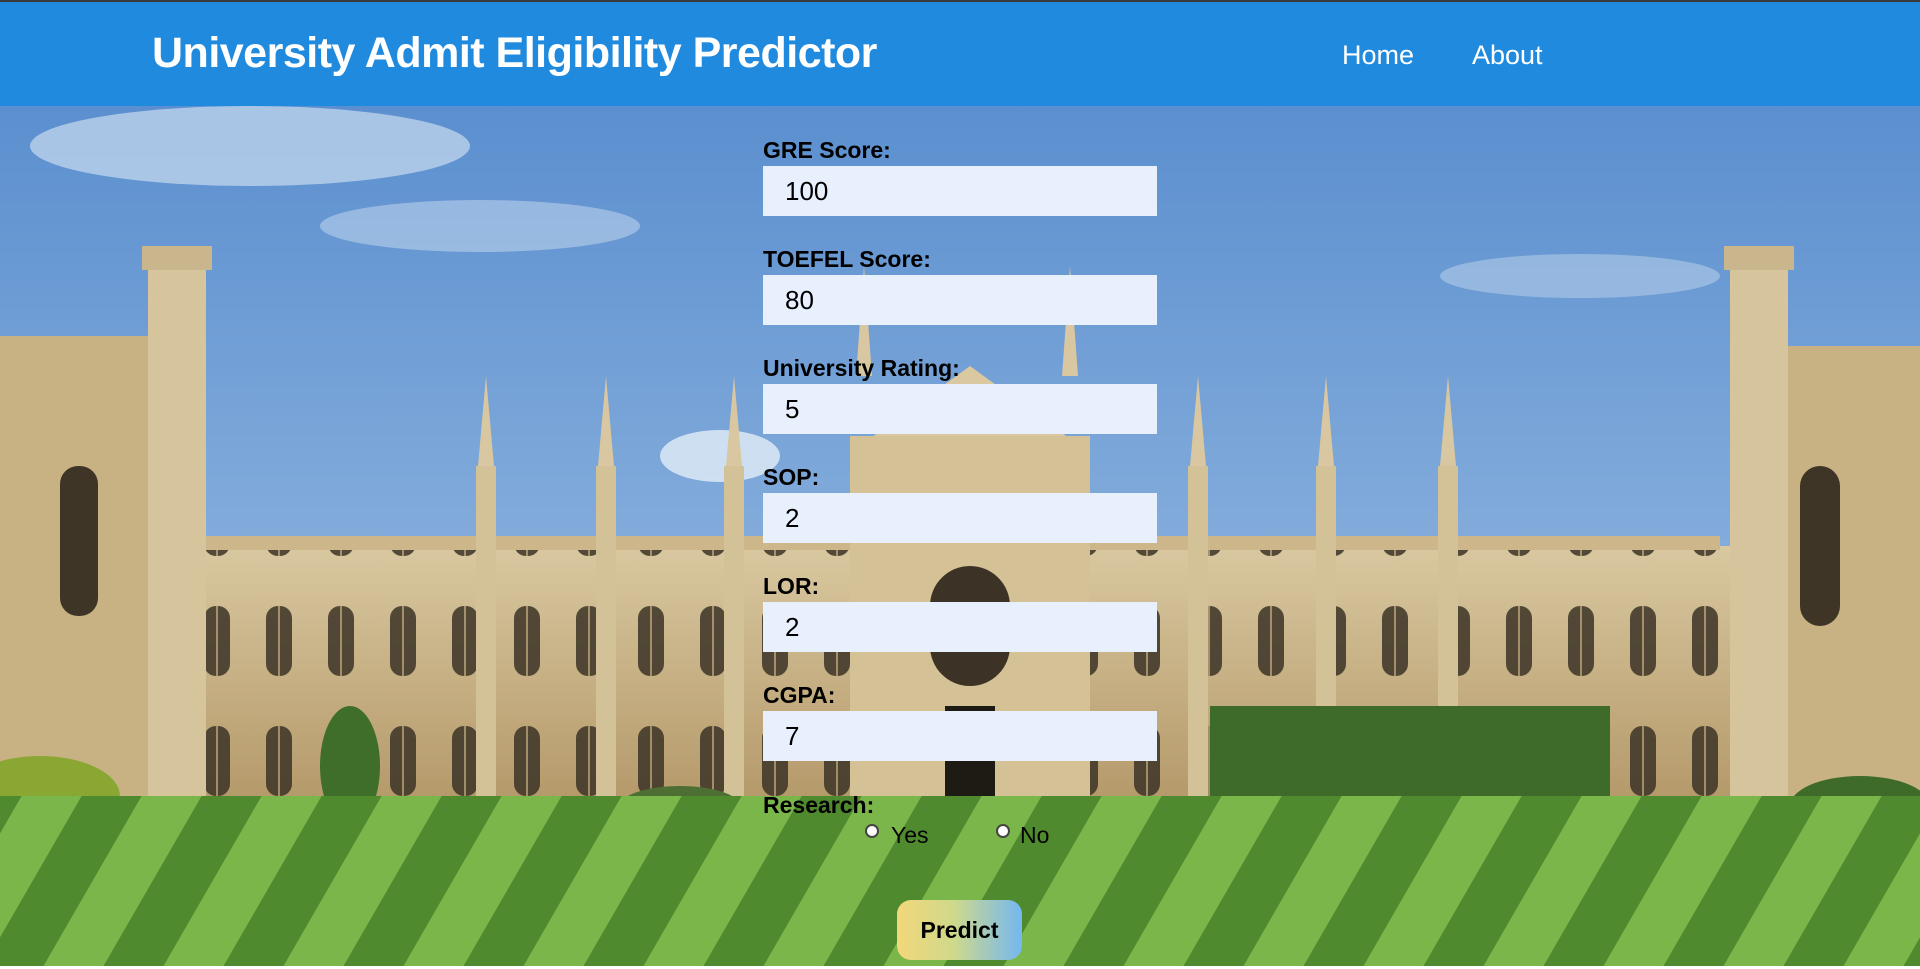  What do you see at coordinates (910, 835) in the screenshot?
I see `research-yes-label: Yes` at bounding box center [910, 835].